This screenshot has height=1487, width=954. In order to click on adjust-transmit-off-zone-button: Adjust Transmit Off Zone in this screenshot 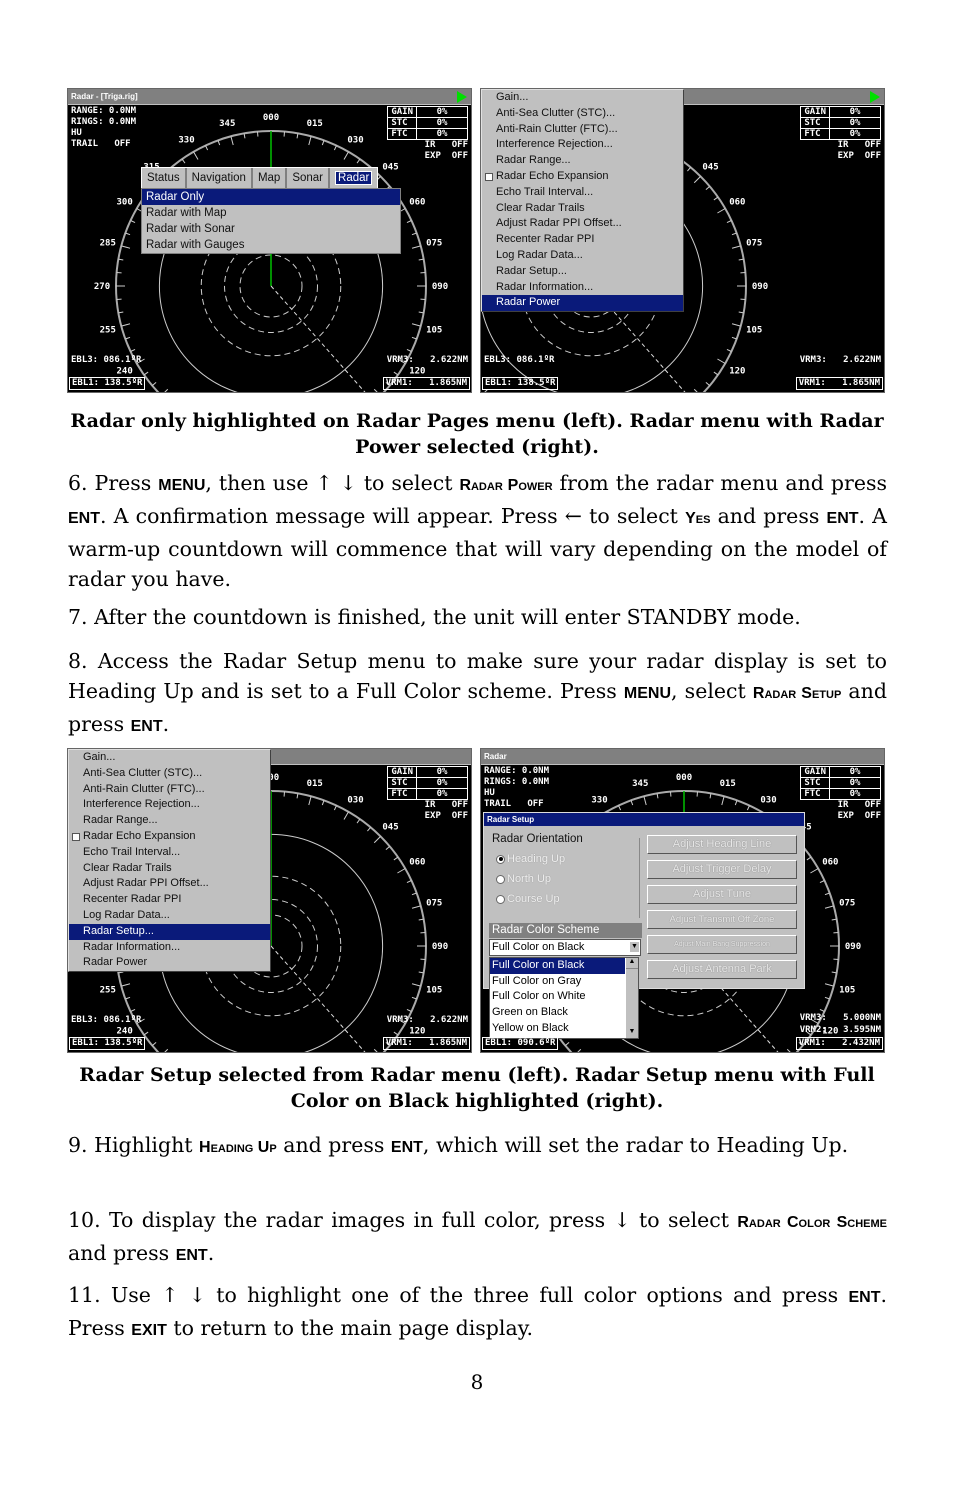, I will do `click(722, 919)`.